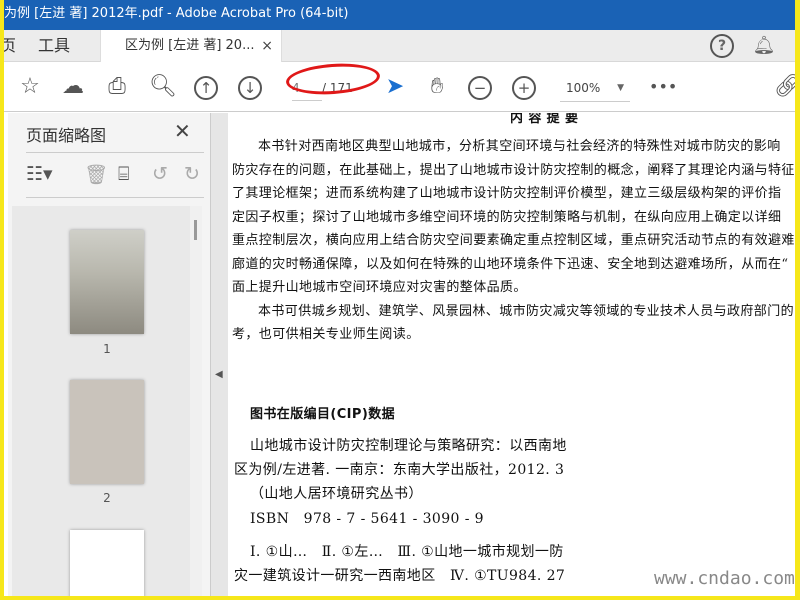 The width and height of the screenshot is (800, 600). I want to click on select-cursor-icon: ➤, so click(395, 87).